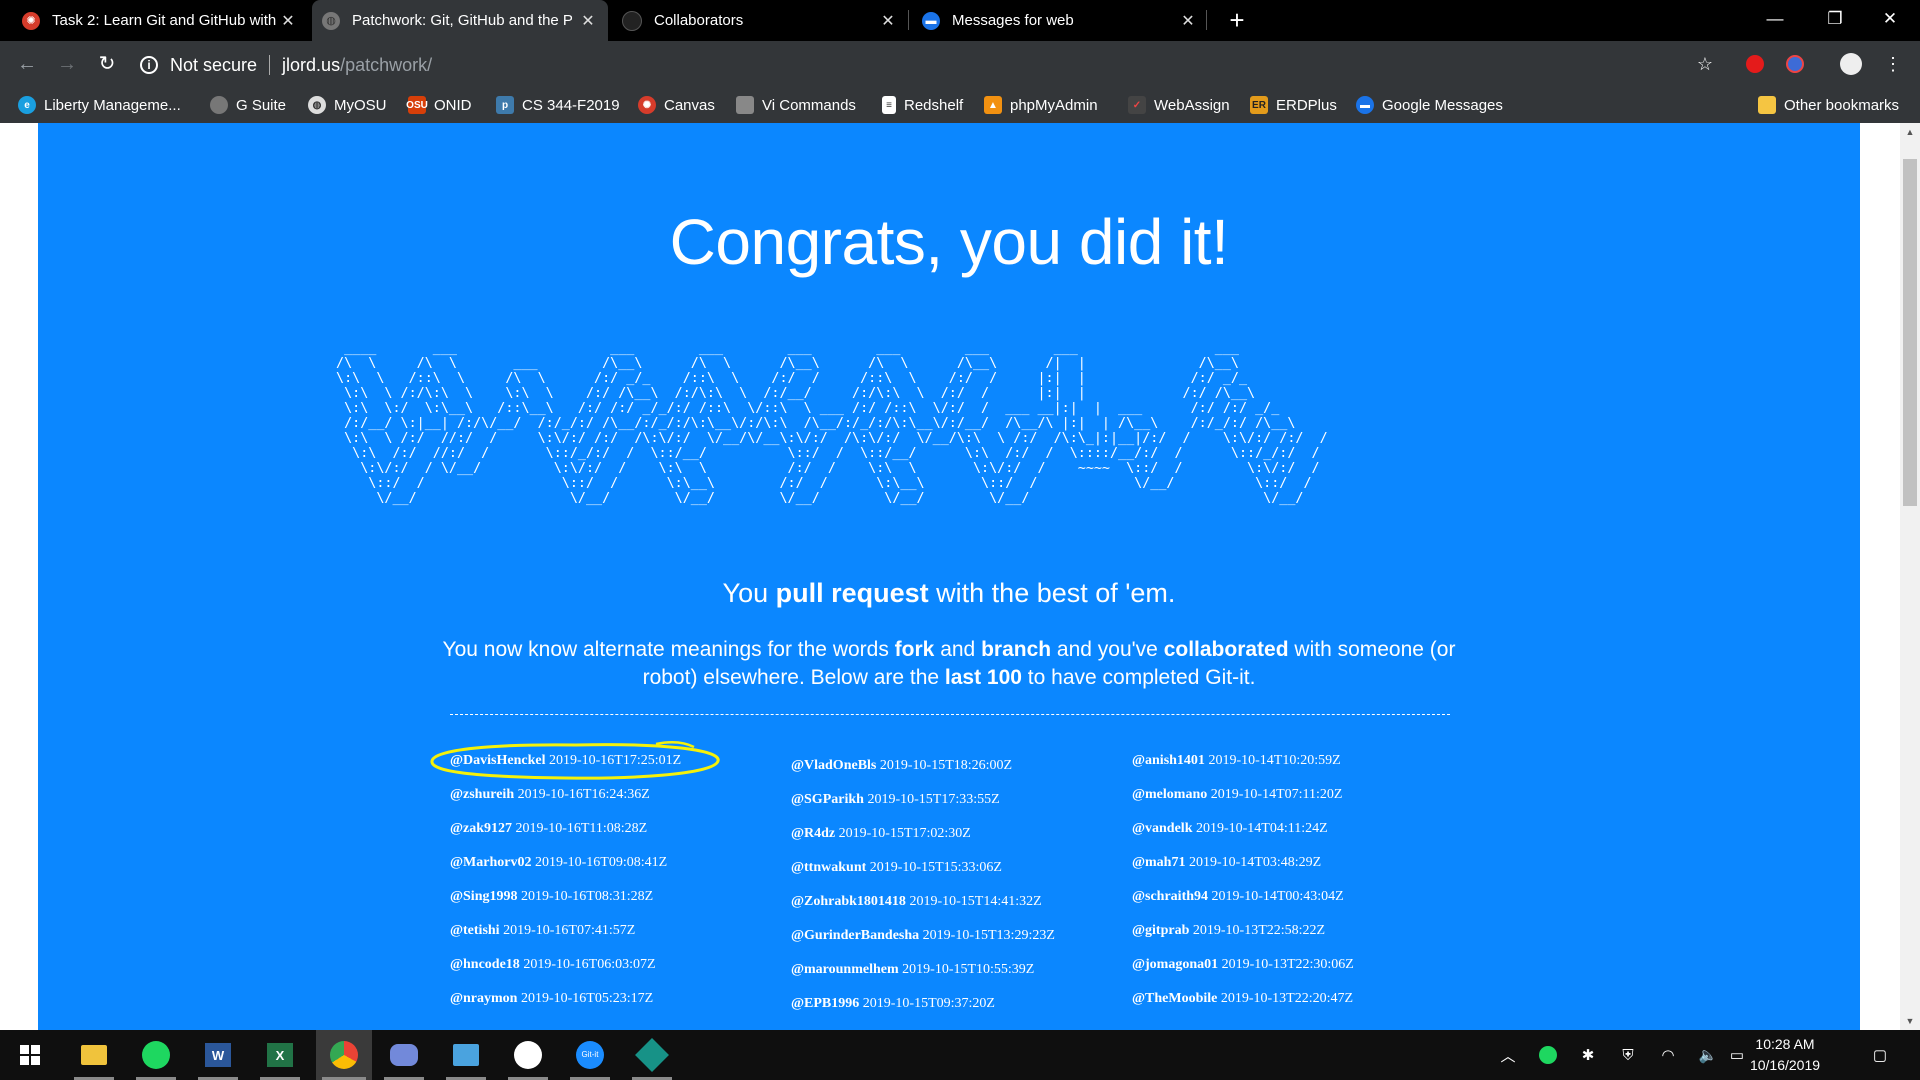  What do you see at coordinates (466, 1055) in the screenshot?
I see `news-icon` at bounding box center [466, 1055].